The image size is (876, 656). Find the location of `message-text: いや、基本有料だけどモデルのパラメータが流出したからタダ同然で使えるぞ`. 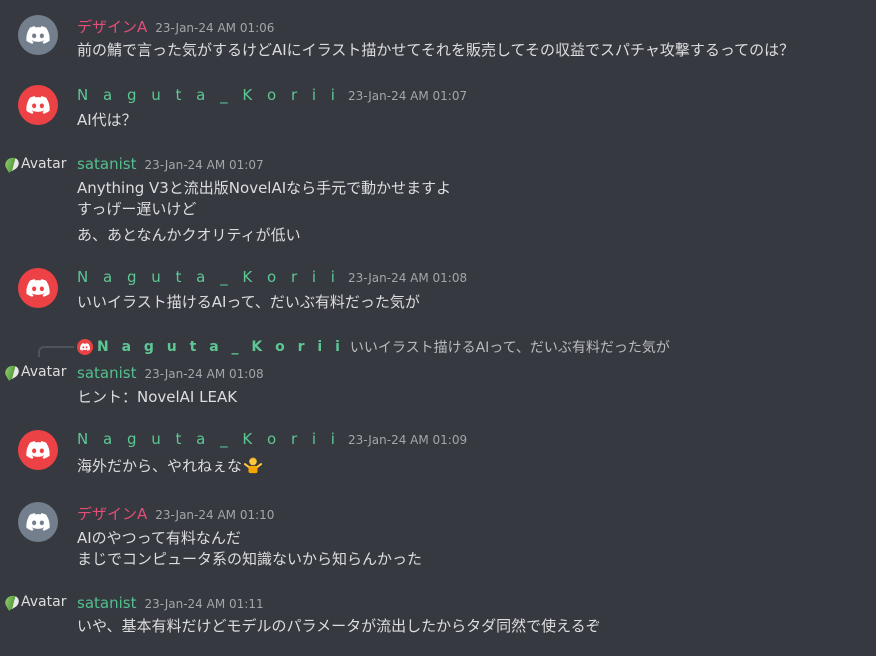

message-text: いや、基本有料だけどモデルのパラメータが流出したからタダ同然で使えるぞ is located at coordinates (339, 626).